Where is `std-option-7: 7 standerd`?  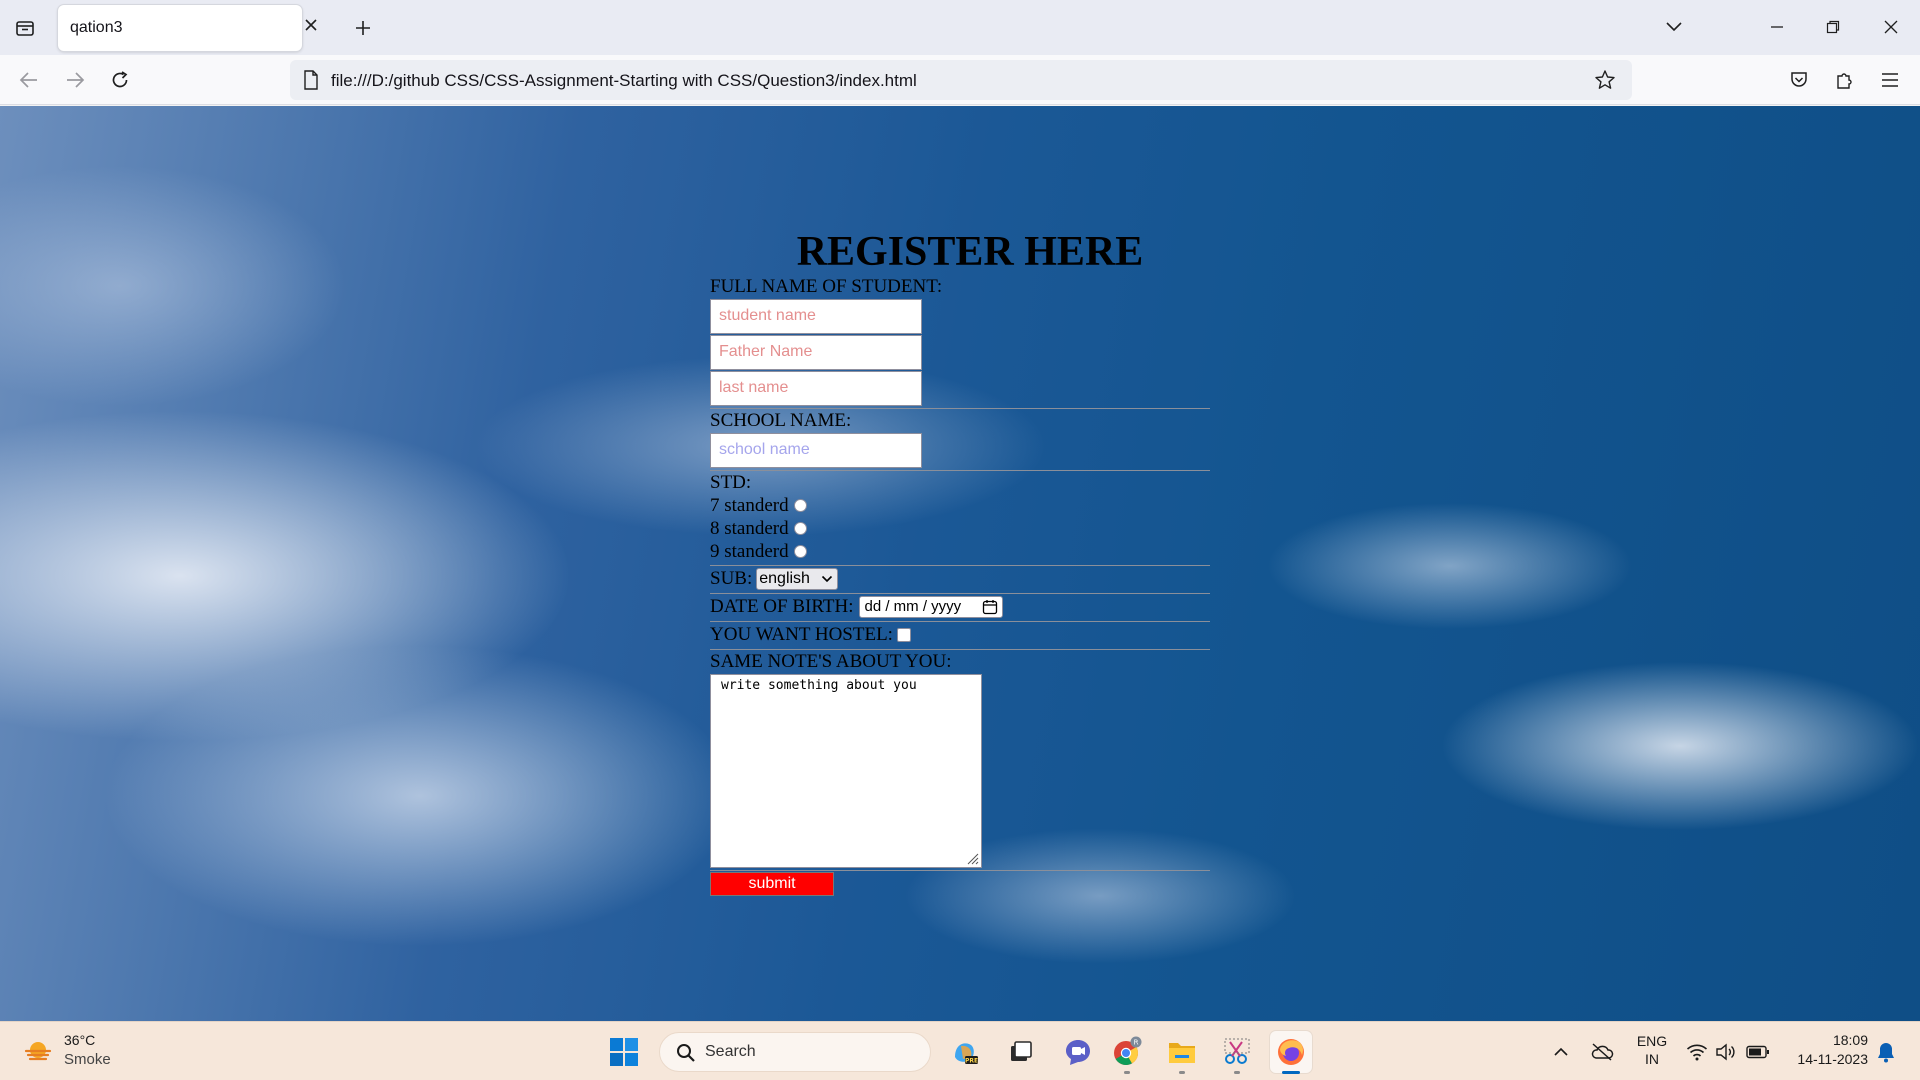
std-option-7: 7 standerd is located at coordinates (960, 505).